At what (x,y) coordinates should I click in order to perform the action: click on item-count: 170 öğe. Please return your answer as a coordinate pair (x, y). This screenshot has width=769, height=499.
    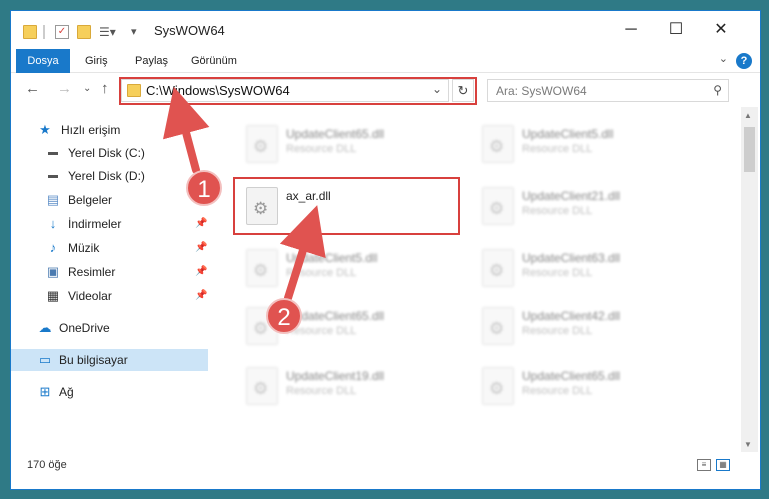
    Looking at the image, I should click on (47, 465).